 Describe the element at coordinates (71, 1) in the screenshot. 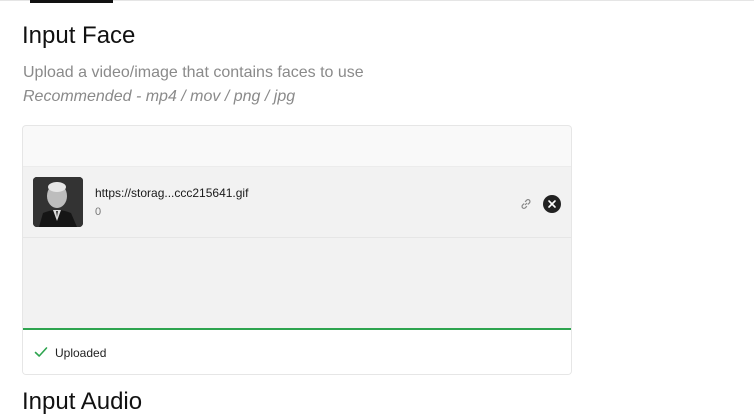

I see `active-tab-indicator` at that location.